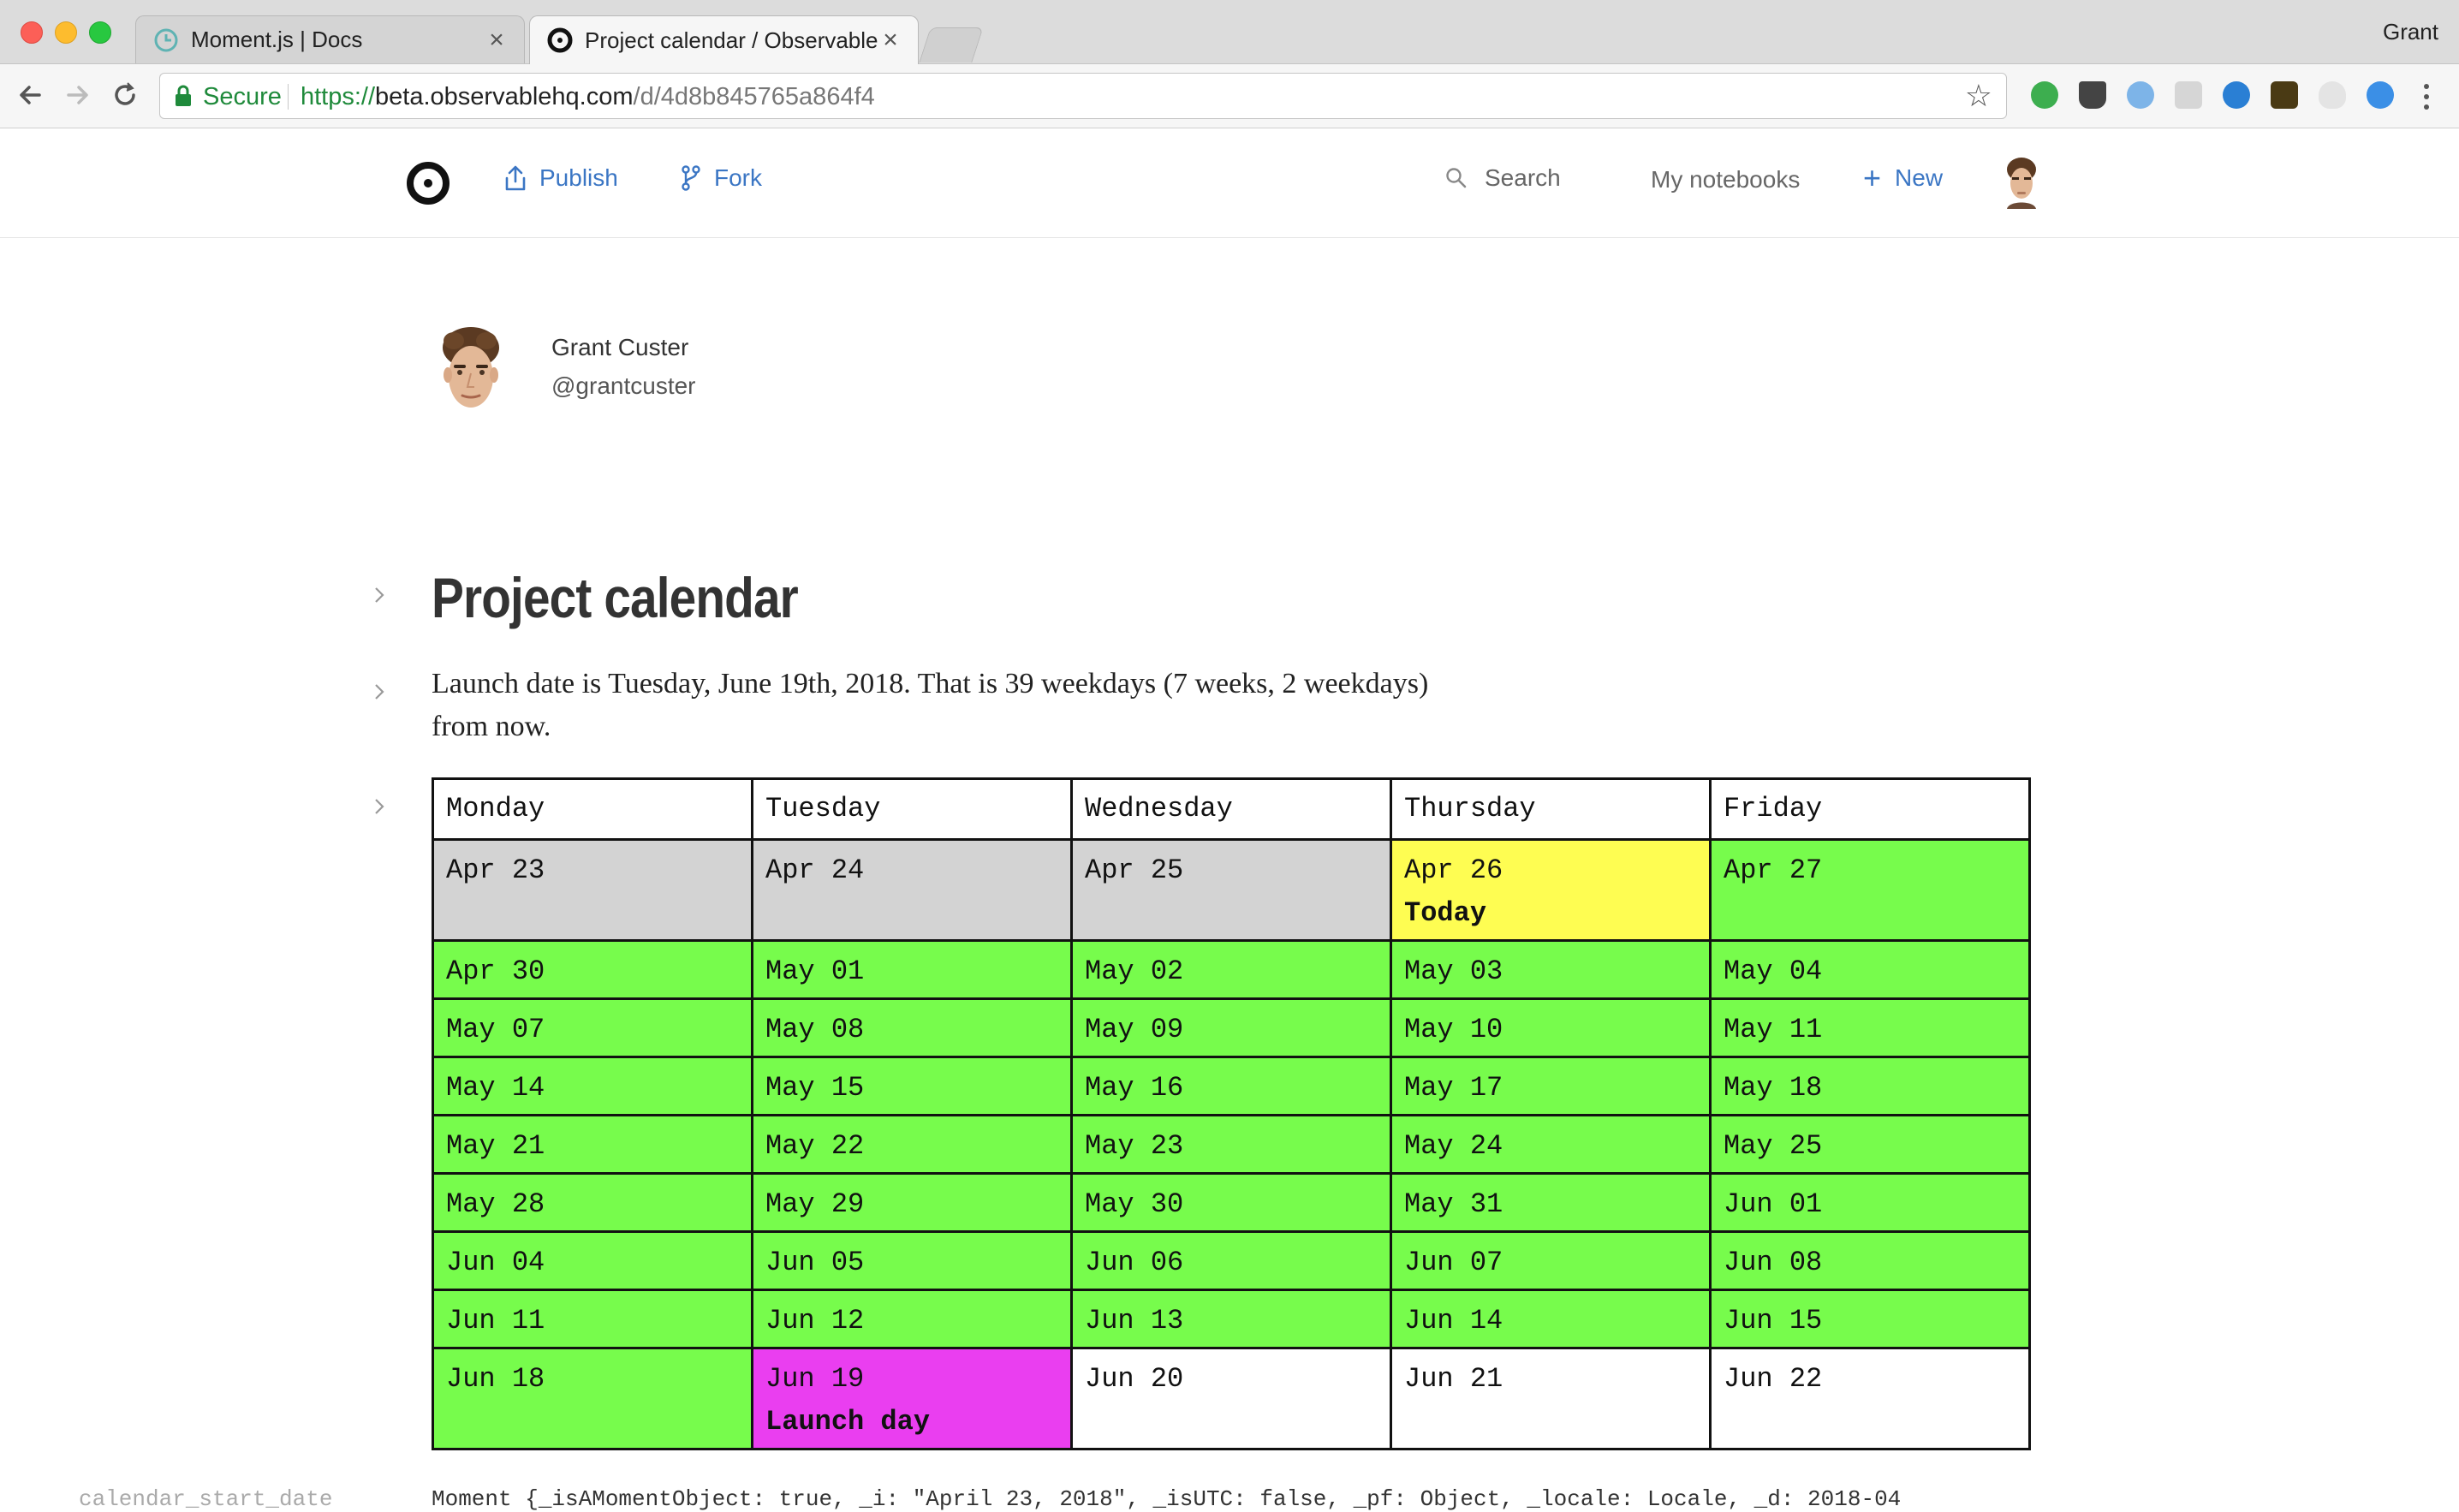  What do you see at coordinates (1453, 1146) in the screenshot?
I see `day-date: May 24` at bounding box center [1453, 1146].